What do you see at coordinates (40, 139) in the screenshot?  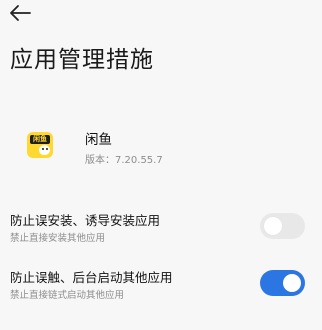 I see `app-icon-text: 闲鱼` at bounding box center [40, 139].